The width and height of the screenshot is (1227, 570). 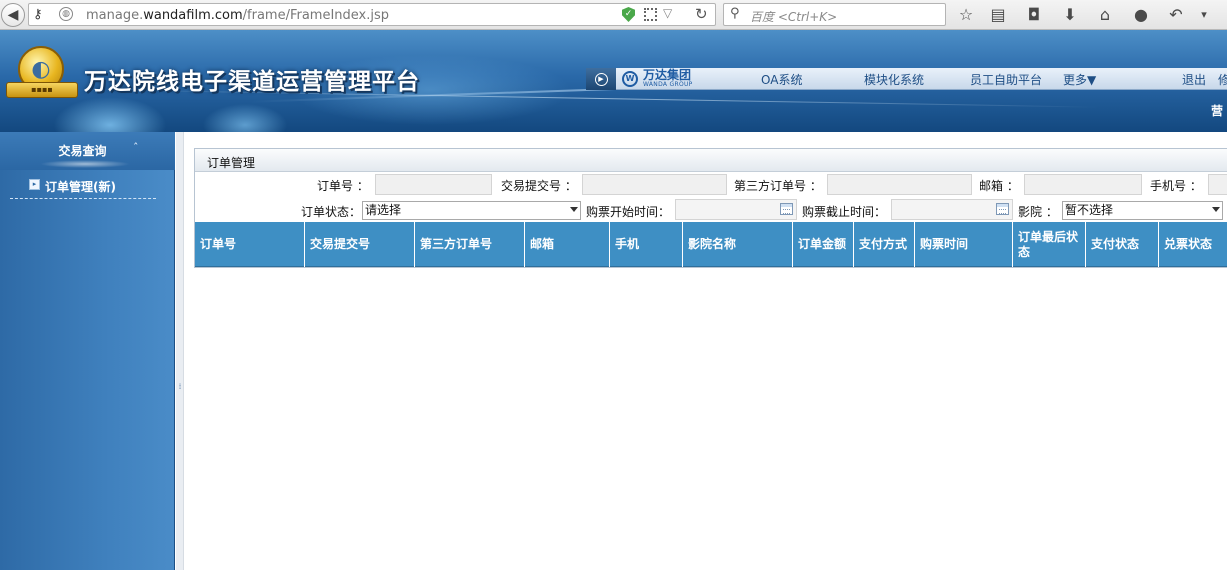 What do you see at coordinates (667, 75) in the screenshot?
I see `group-name: 万达集团` at bounding box center [667, 75].